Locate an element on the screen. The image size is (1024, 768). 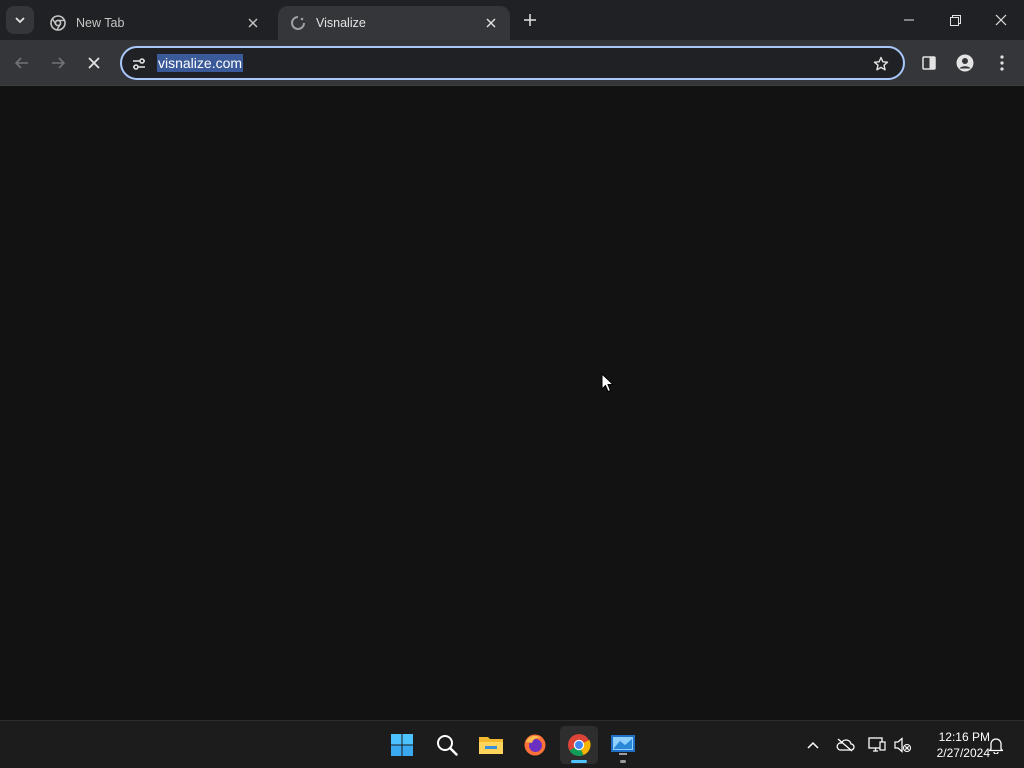
taskbar-file-explorer is located at coordinates (491, 745).